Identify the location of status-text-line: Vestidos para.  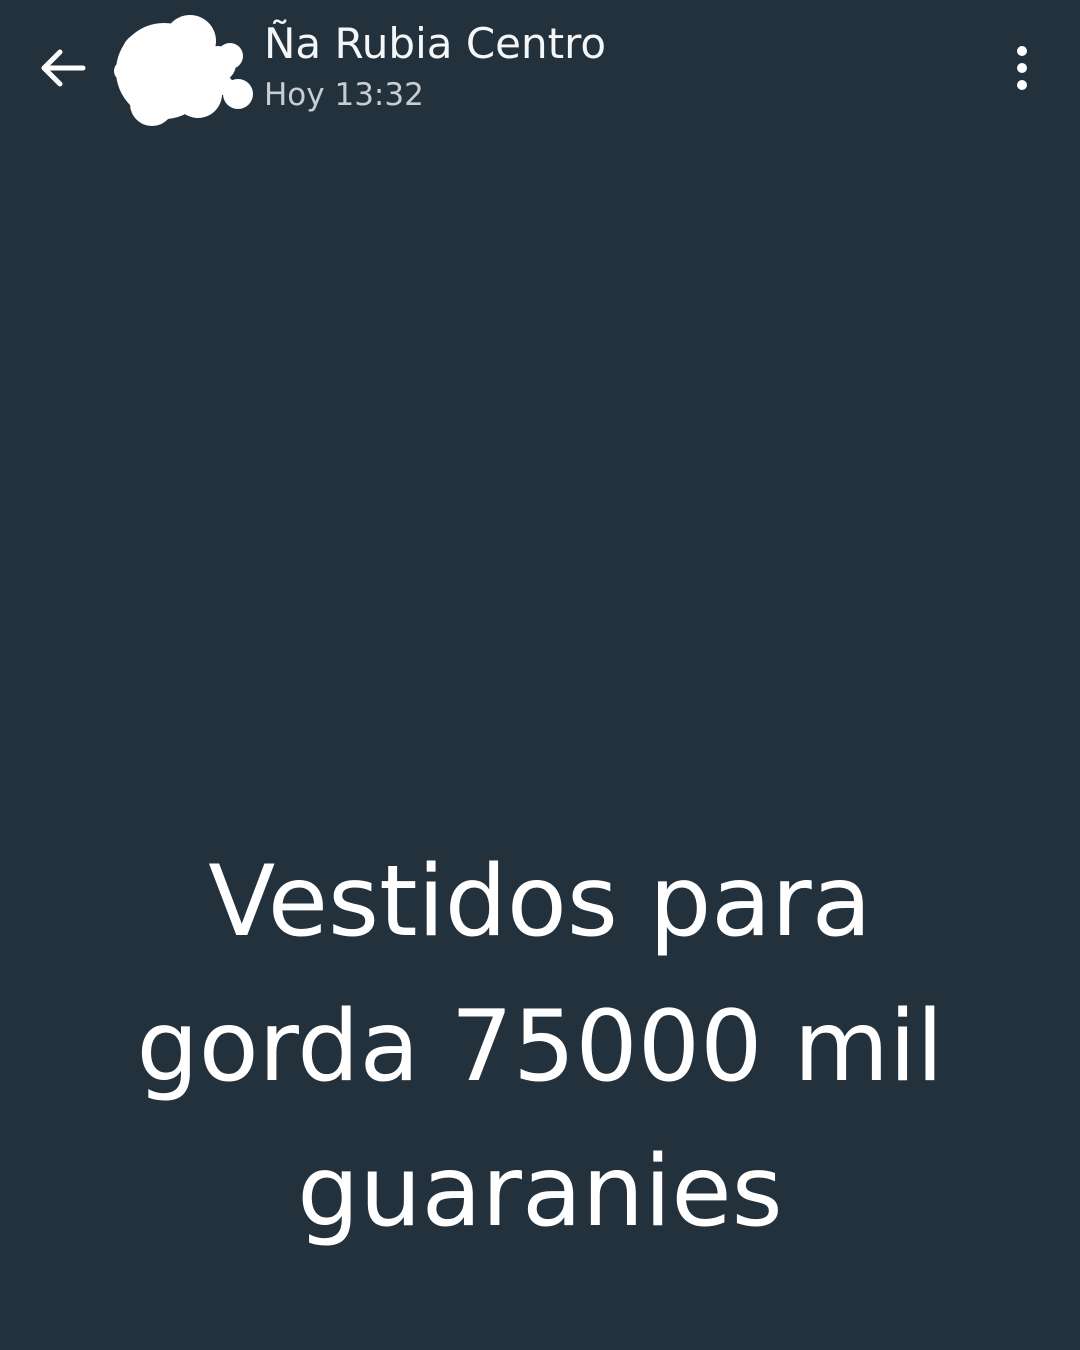
(540, 902).